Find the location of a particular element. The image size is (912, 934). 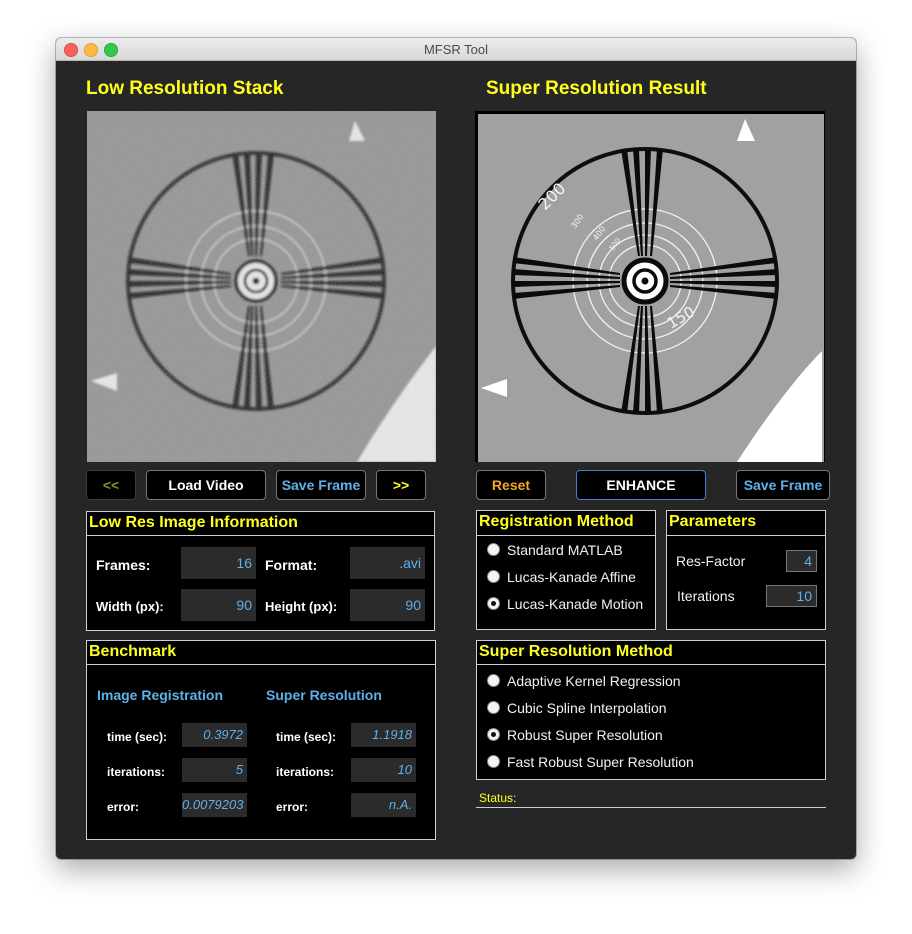

low-res-heading: Low Resolution Stack is located at coordinates (185, 88).